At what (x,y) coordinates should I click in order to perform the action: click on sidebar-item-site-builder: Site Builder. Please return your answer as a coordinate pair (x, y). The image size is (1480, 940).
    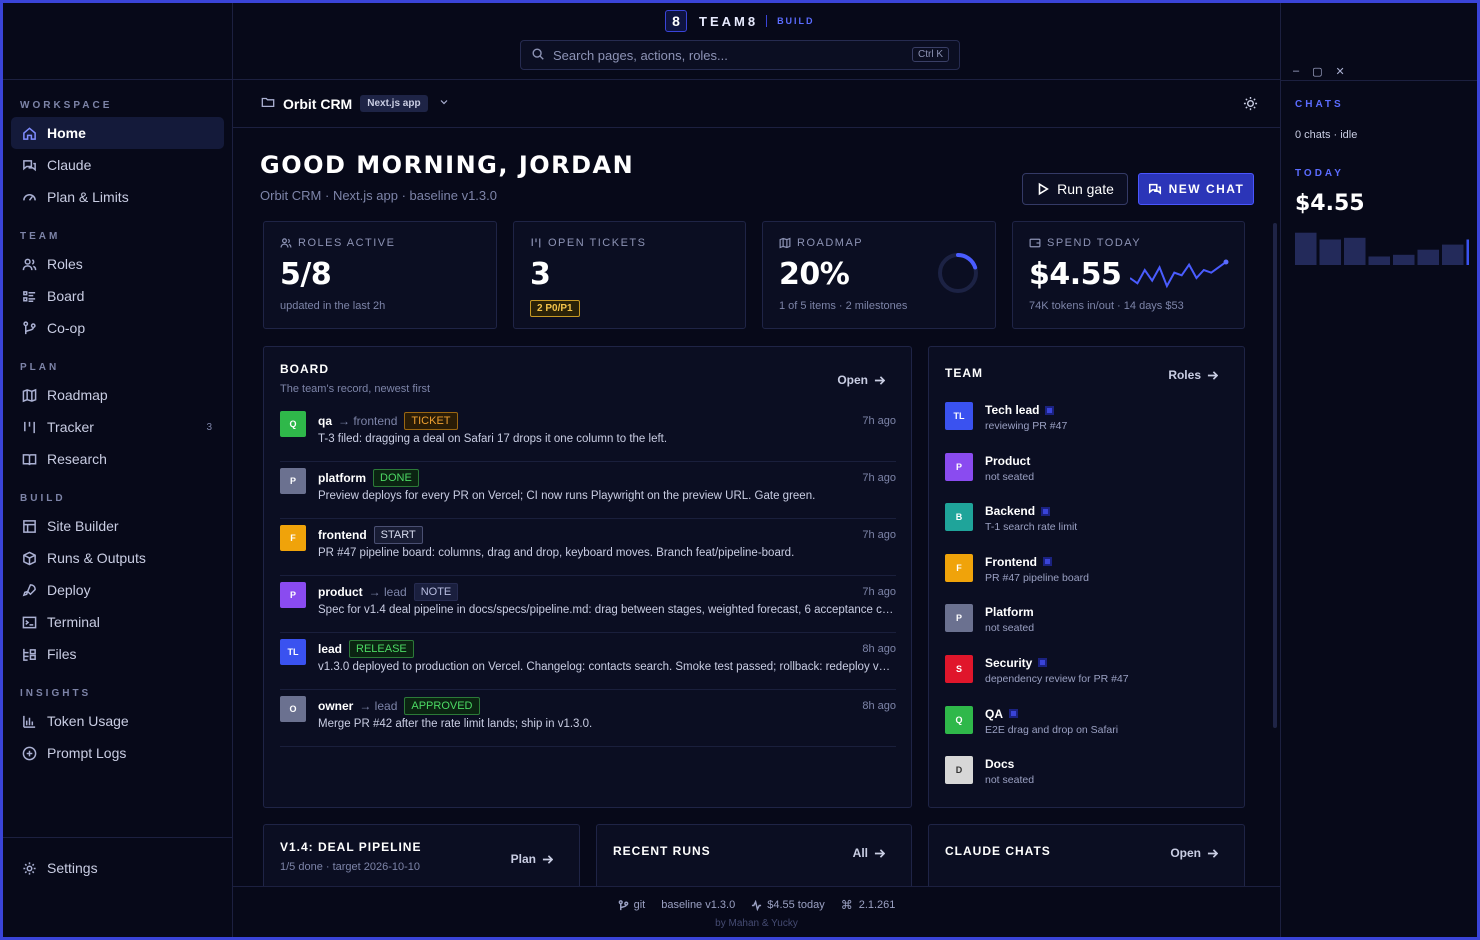
    Looking at the image, I should click on (117, 526).